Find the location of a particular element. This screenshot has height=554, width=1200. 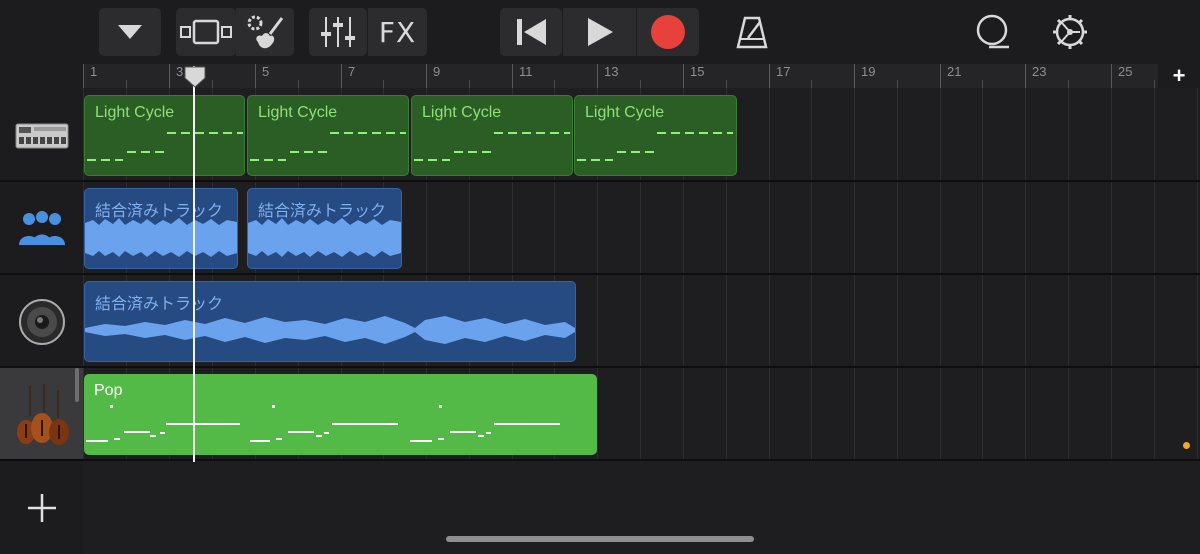

settings-button is located at coordinates (1070, 32).